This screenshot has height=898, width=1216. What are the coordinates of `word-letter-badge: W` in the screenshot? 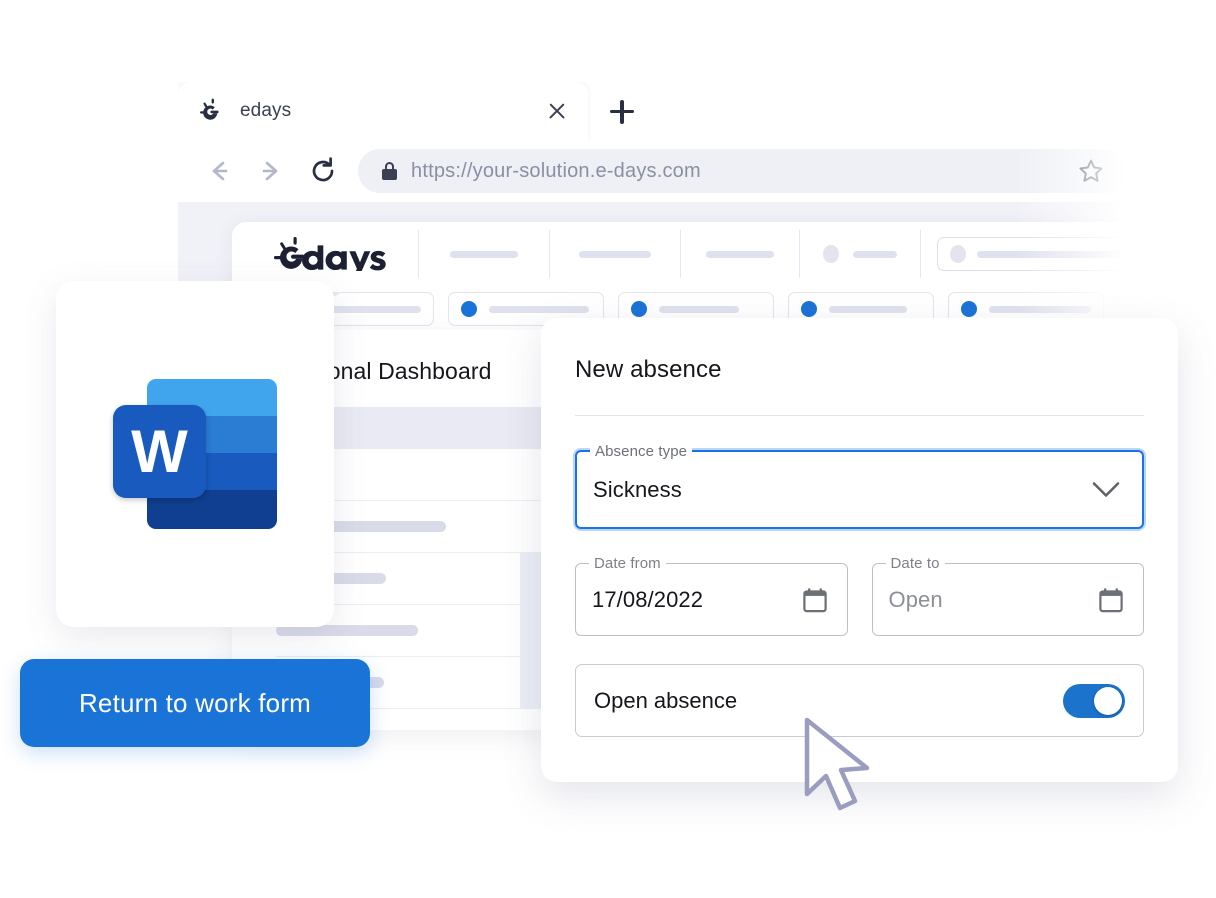 It's located at (159, 451).